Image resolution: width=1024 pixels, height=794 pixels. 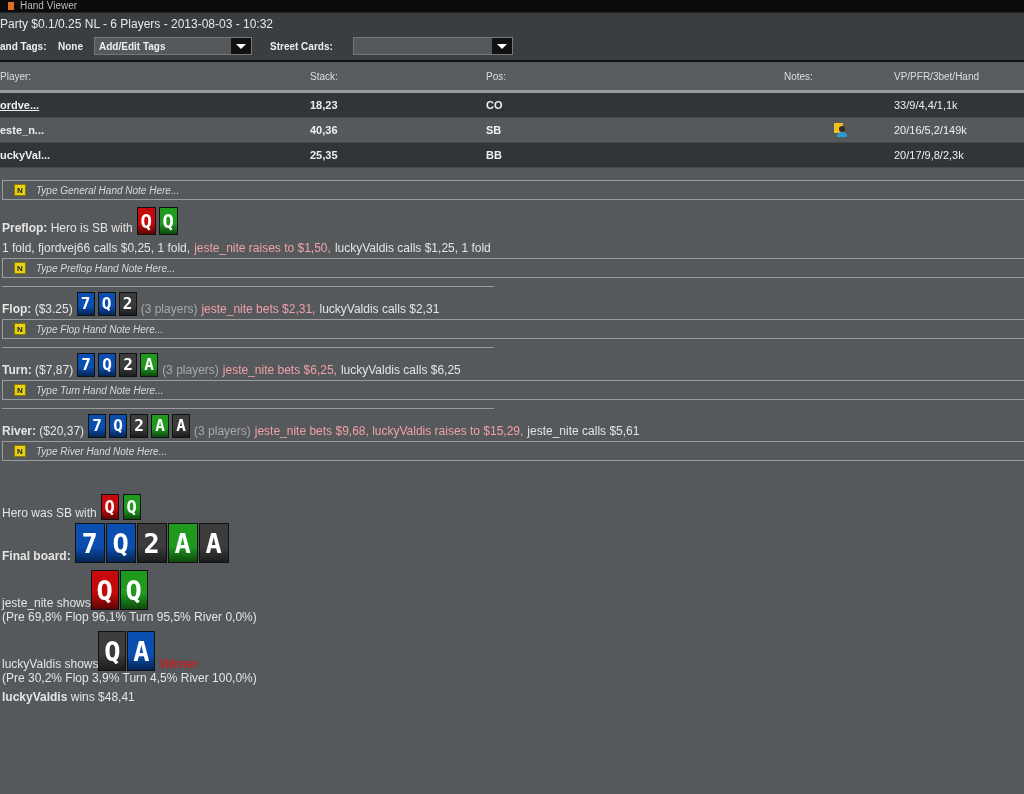 What do you see at coordinates (379, 309) in the screenshot?
I see `action-text: luckyValdis calls $2,31` at bounding box center [379, 309].